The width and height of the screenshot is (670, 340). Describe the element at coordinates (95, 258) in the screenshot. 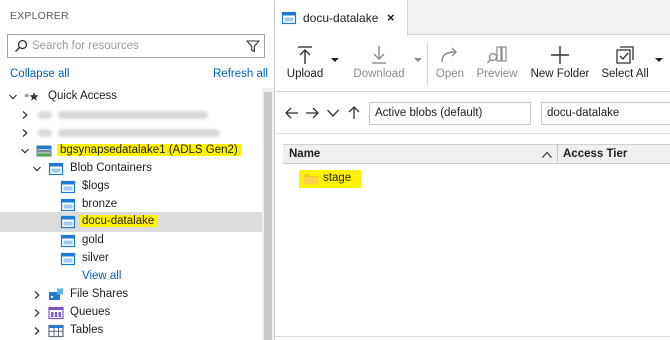

I see `tree-item-label: silver` at that location.